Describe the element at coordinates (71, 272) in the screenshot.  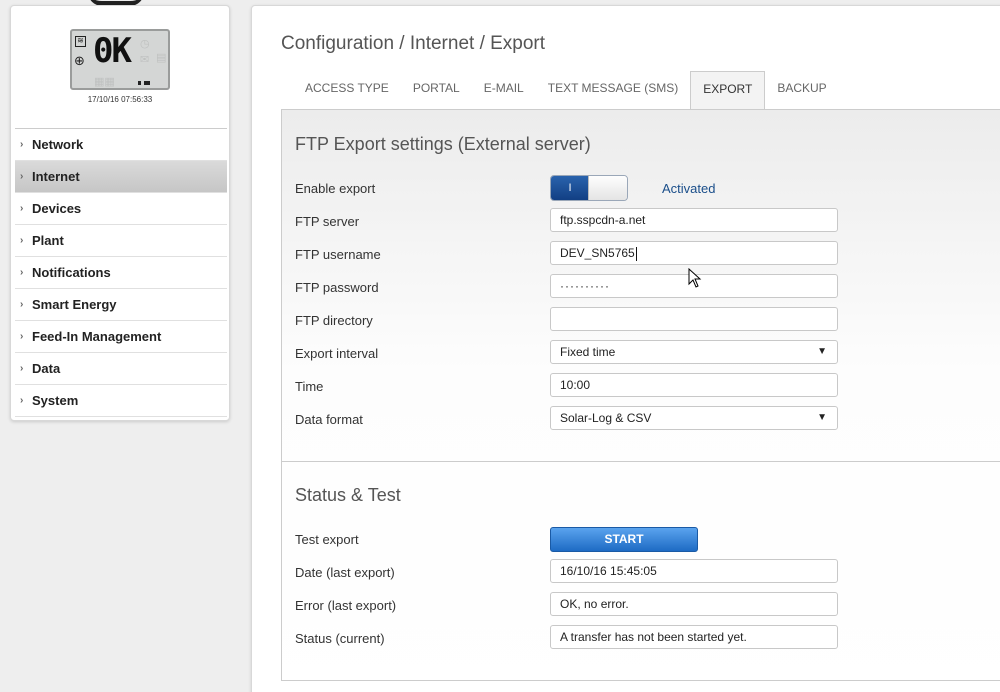
I see `sidebar-item-label: Notifications` at that location.